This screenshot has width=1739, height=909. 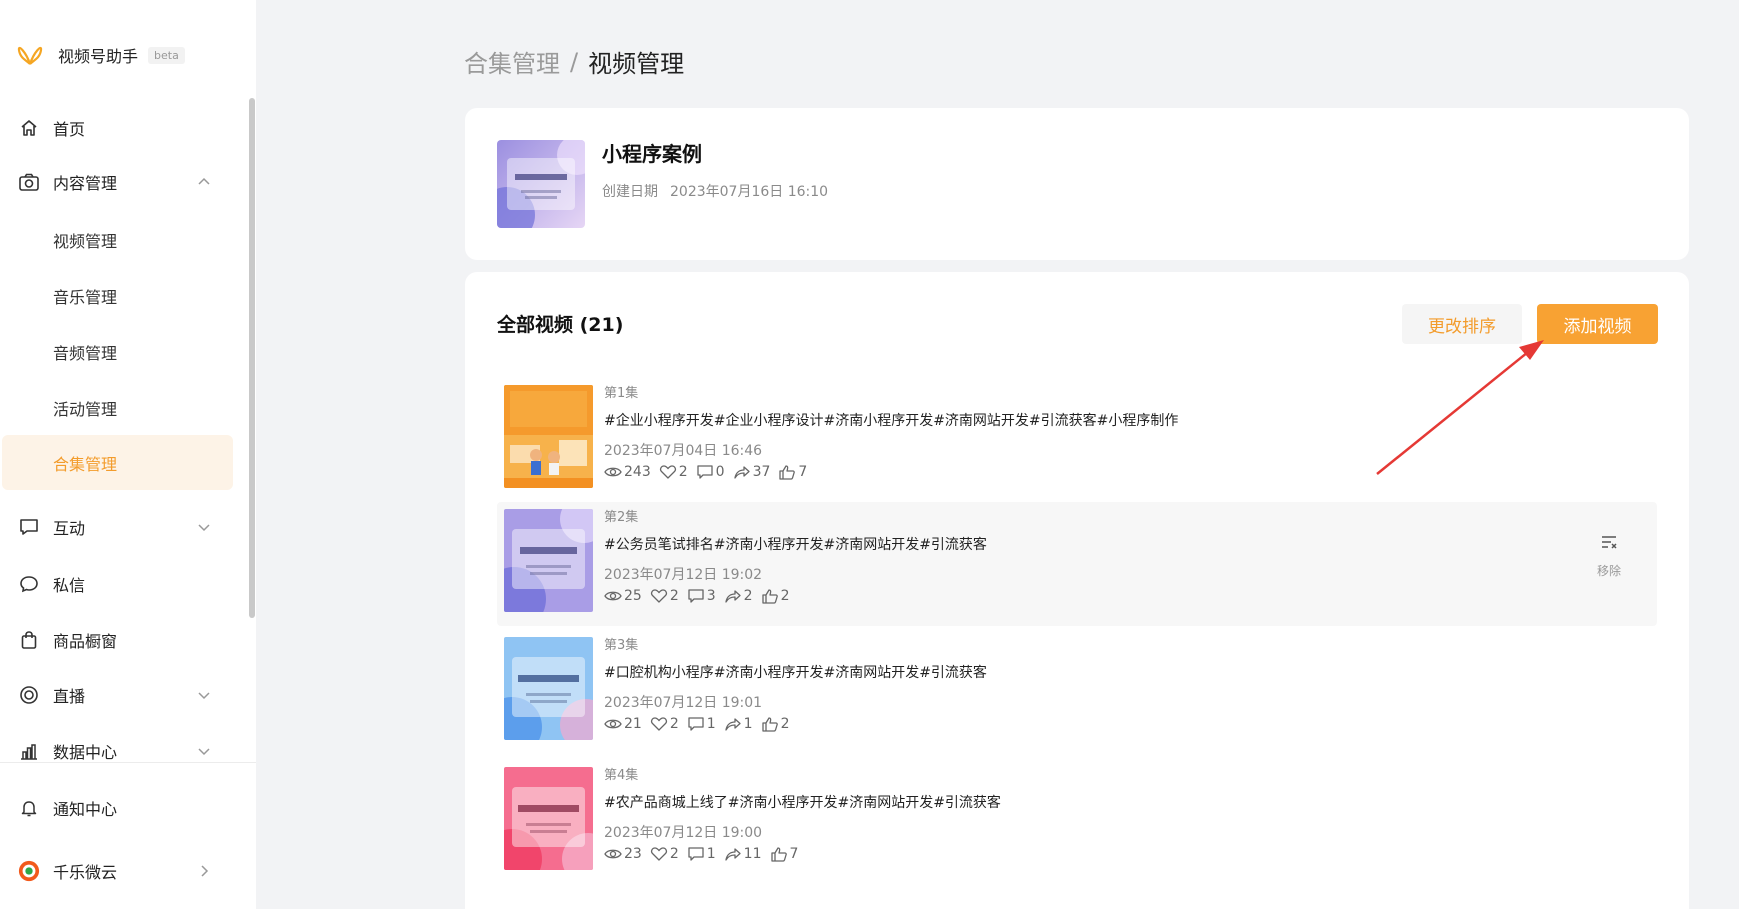 What do you see at coordinates (120, 240) in the screenshot?
I see `sidebar-sub-video: 视频管理` at bounding box center [120, 240].